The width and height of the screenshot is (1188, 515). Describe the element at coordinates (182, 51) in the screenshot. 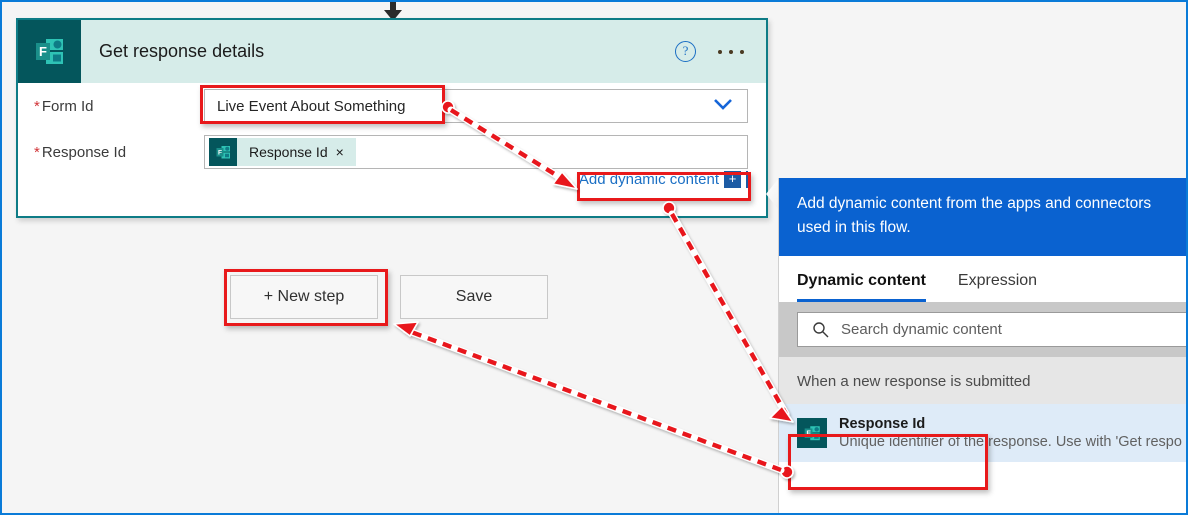

I see `action-card-title: Get response details` at that location.